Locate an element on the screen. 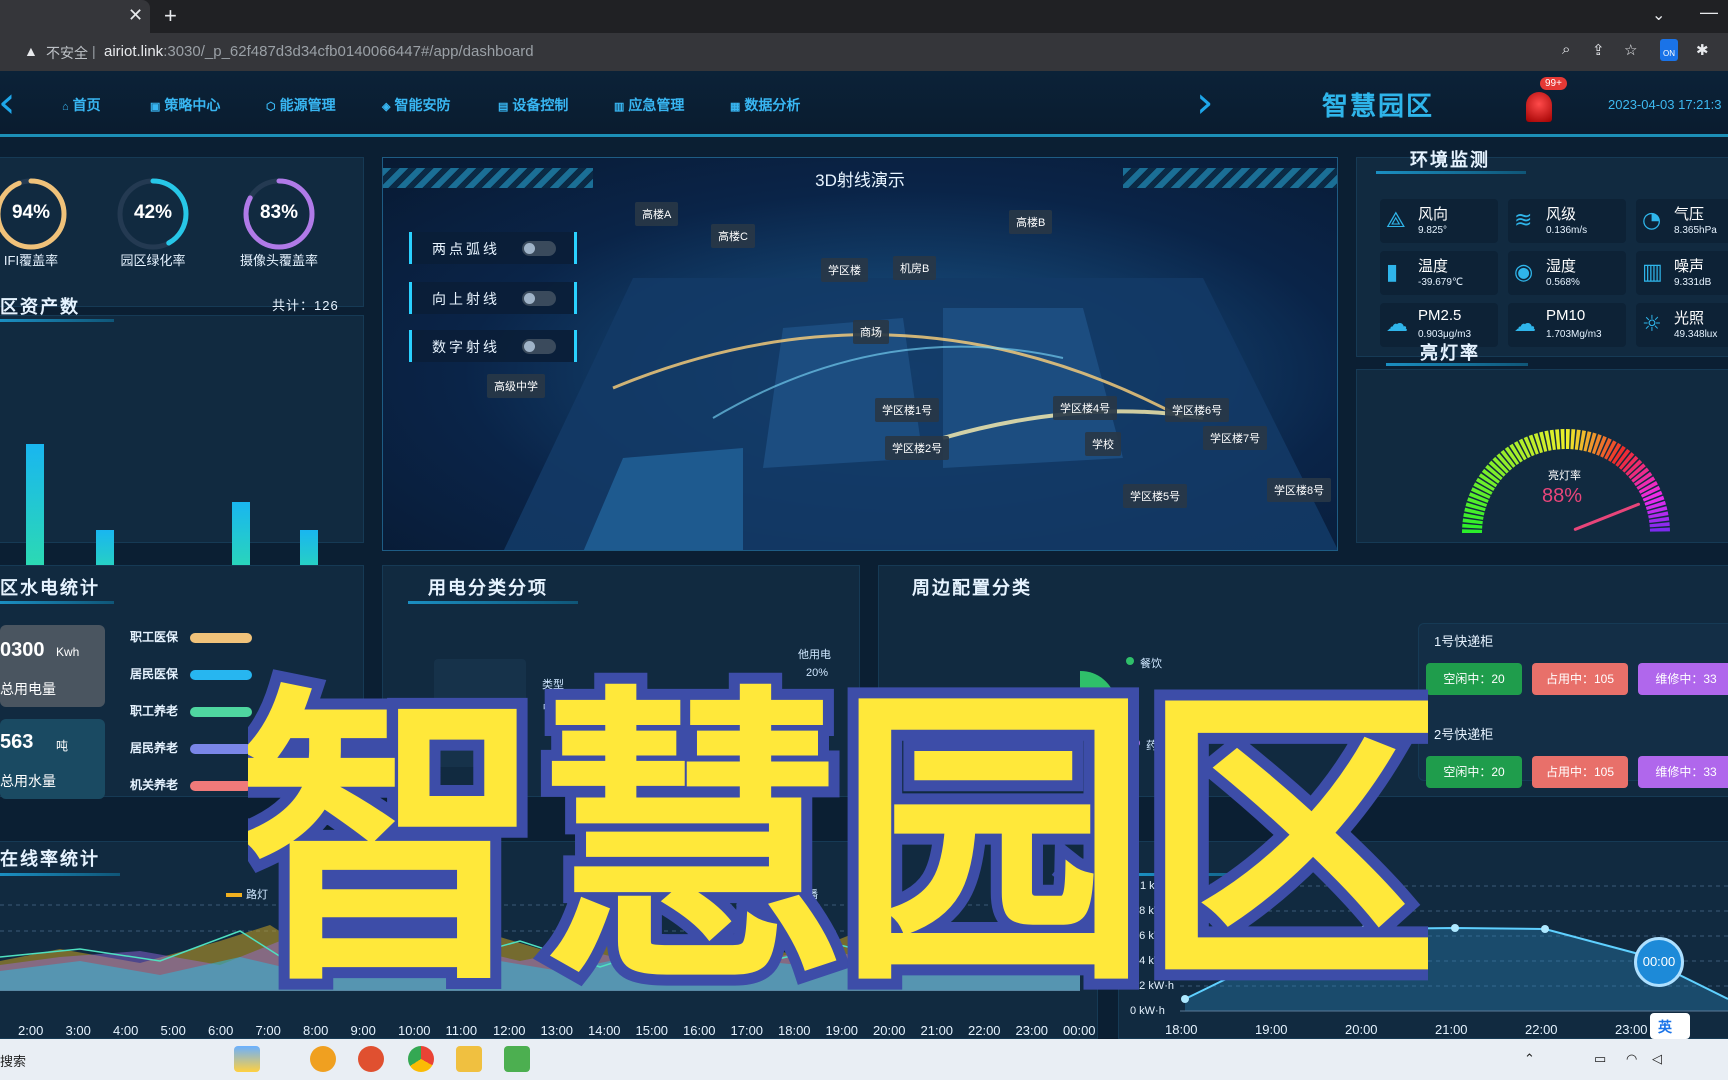  water-stat-card: 563 吨 总用水量 is located at coordinates (52, 759).